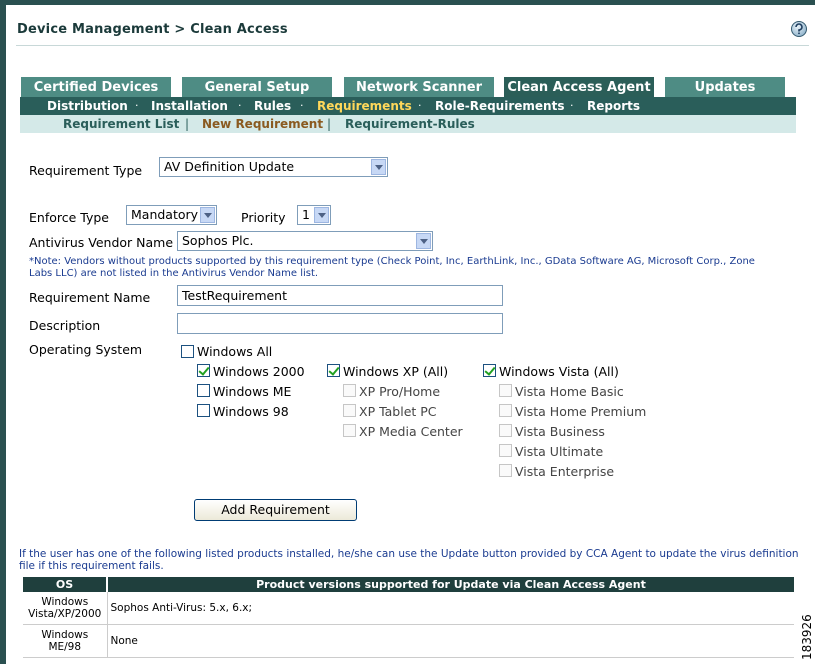 This screenshot has width=815, height=664. Describe the element at coordinates (579, 87) in the screenshot. I see `tab-clean-access-agent: Clean Access Agent` at that location.